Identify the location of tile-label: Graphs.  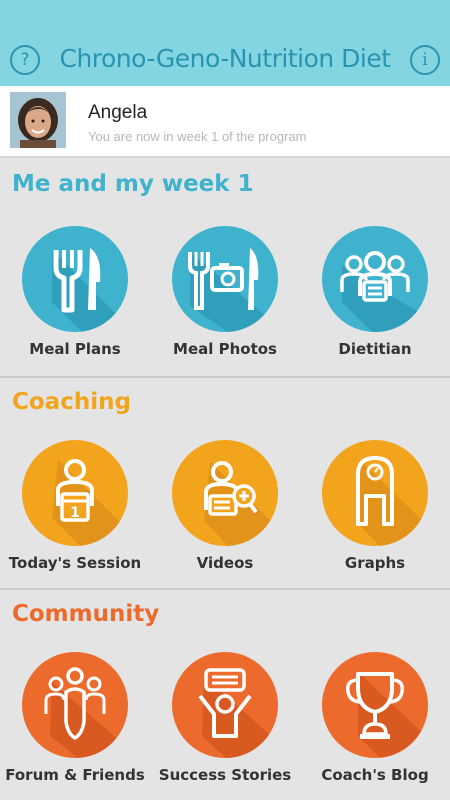
(375, 563).